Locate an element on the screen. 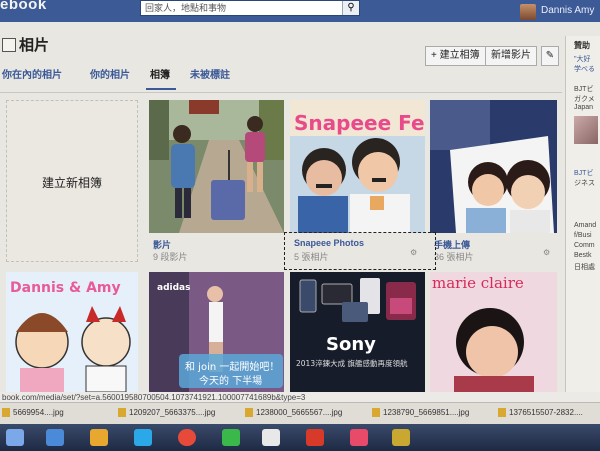  skype-icon is located at coordinates (143, 437).